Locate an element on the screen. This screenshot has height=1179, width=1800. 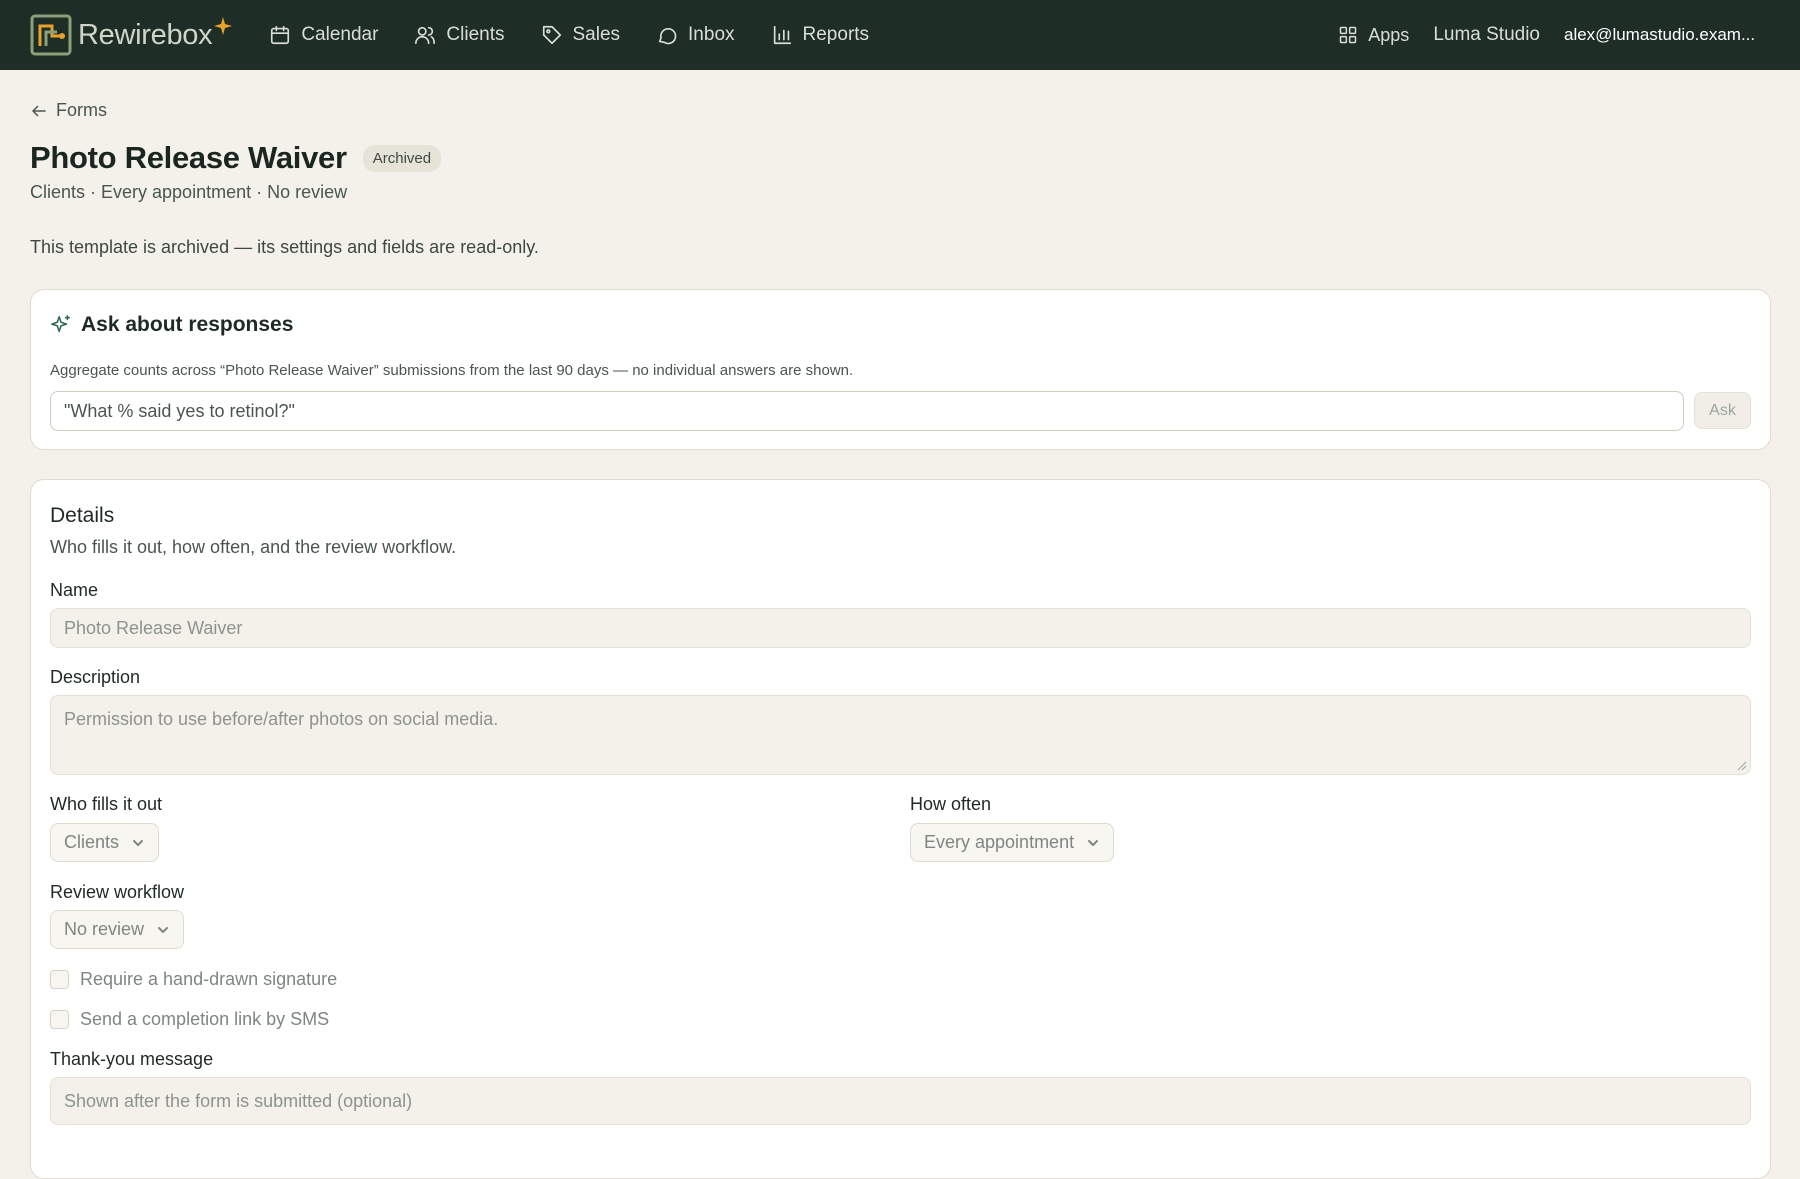
how-often-select: Every appointment is located at coordinates (1012, 842).